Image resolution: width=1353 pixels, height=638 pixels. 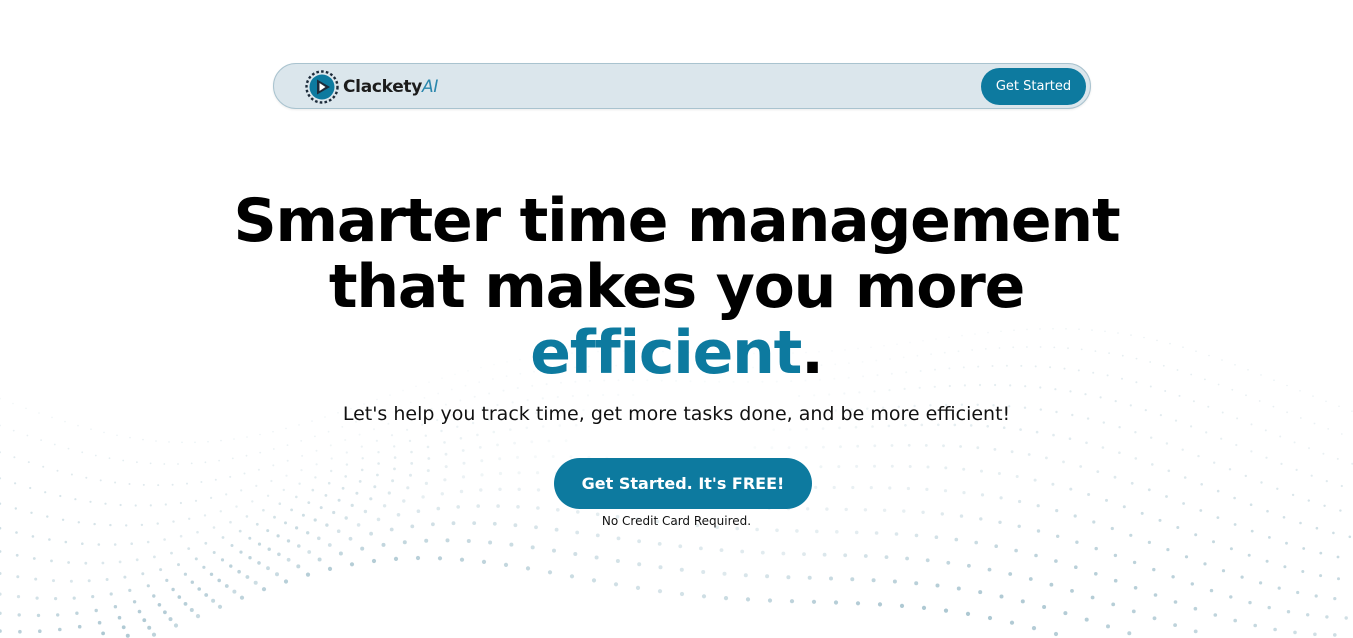 I want to click on headline-line-2: that makes you more, so click(x=676, y=287).